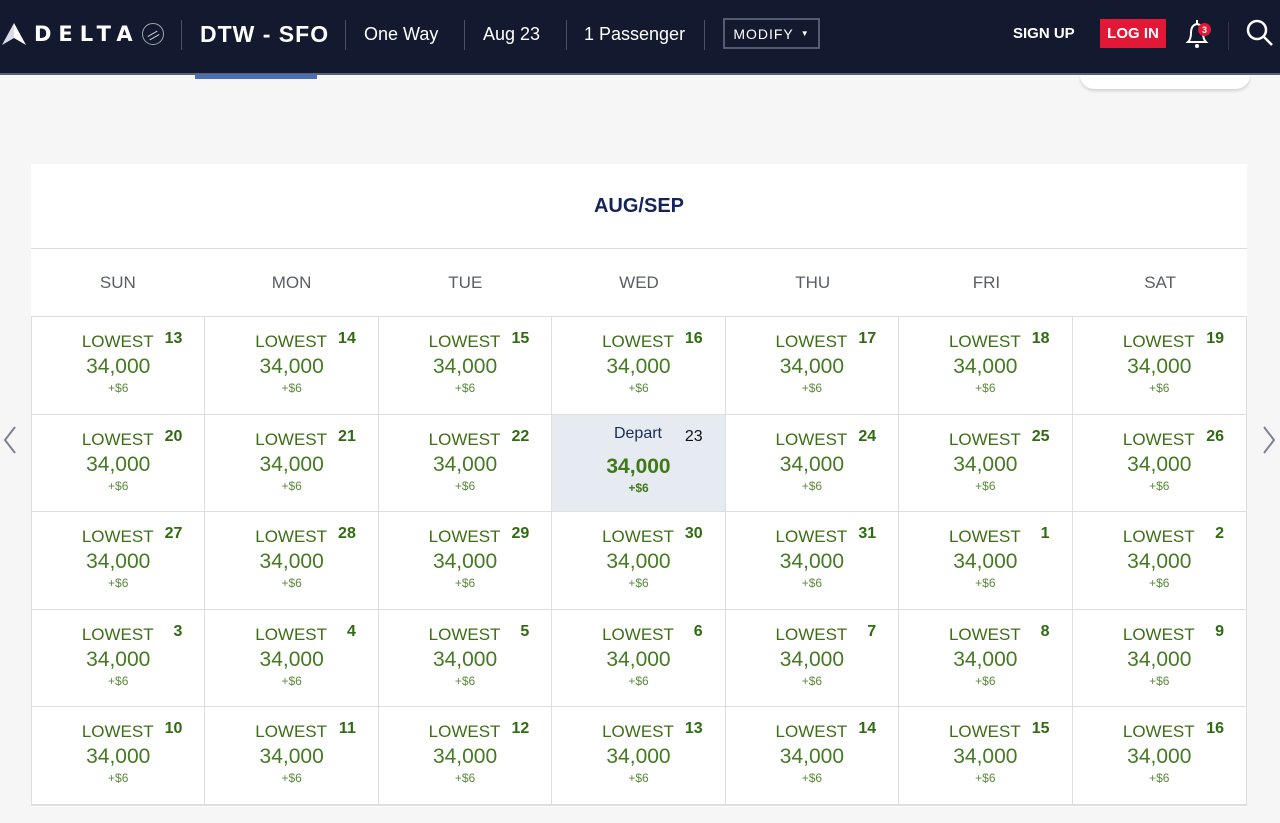 Image resolution: width=1280 pixels, height=823 pixels. Describe the element at coordinates (812, 463) in the screenshot. I see `calendar-day: LOWEST 24 34,000 +$6` at that location.